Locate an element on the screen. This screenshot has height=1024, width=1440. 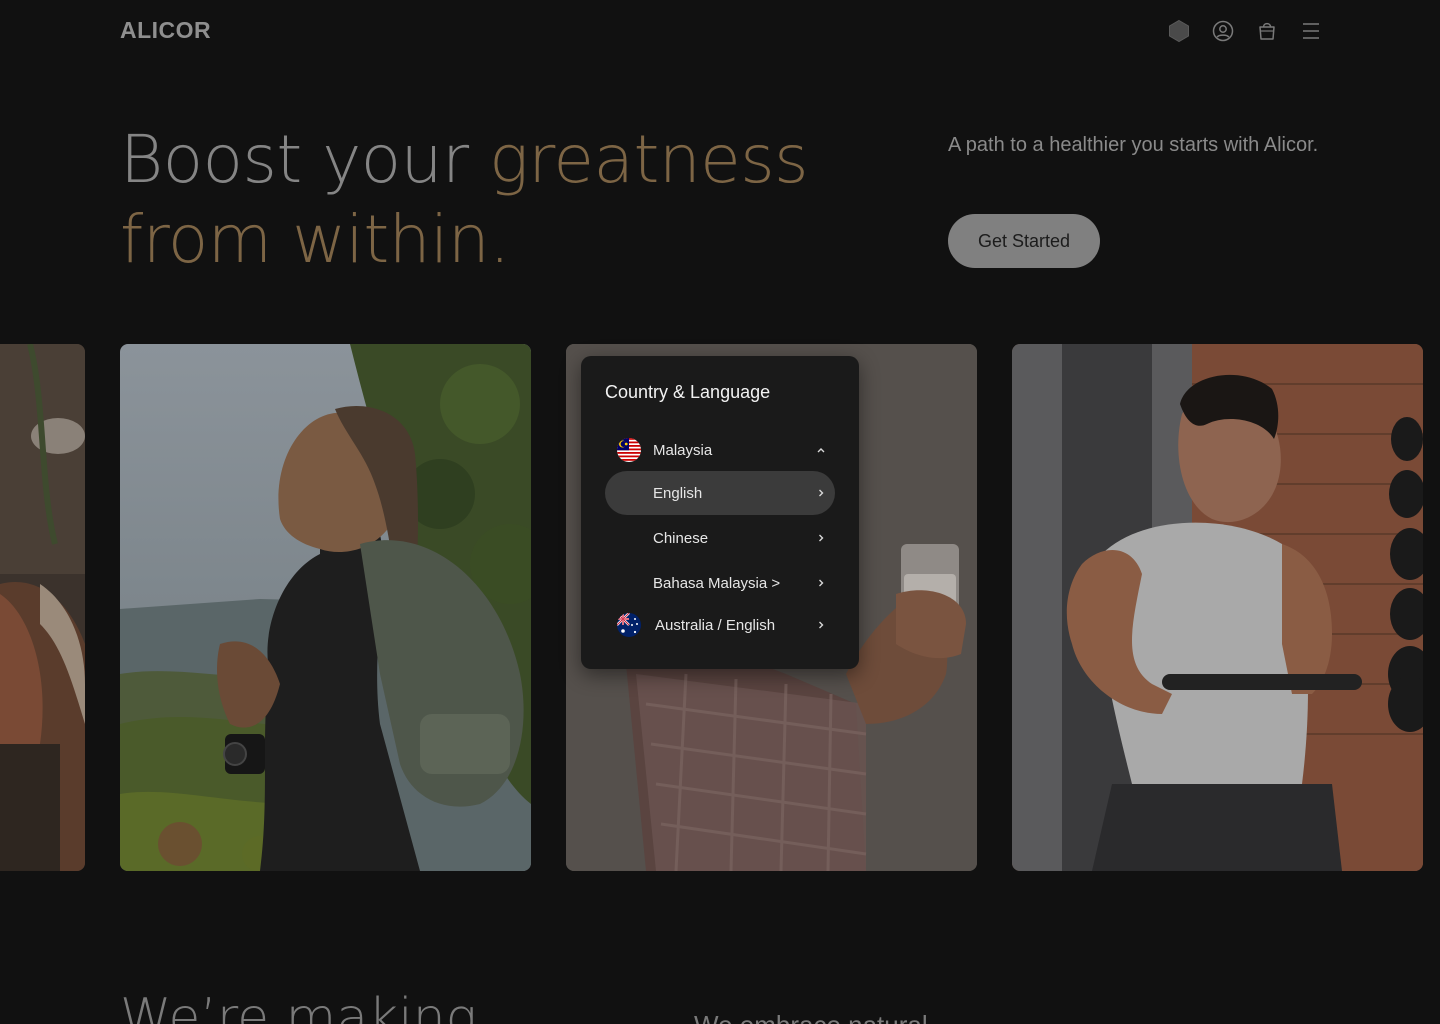
hero-title: Boost your greatness from within. is located at coordinates (464, 200).